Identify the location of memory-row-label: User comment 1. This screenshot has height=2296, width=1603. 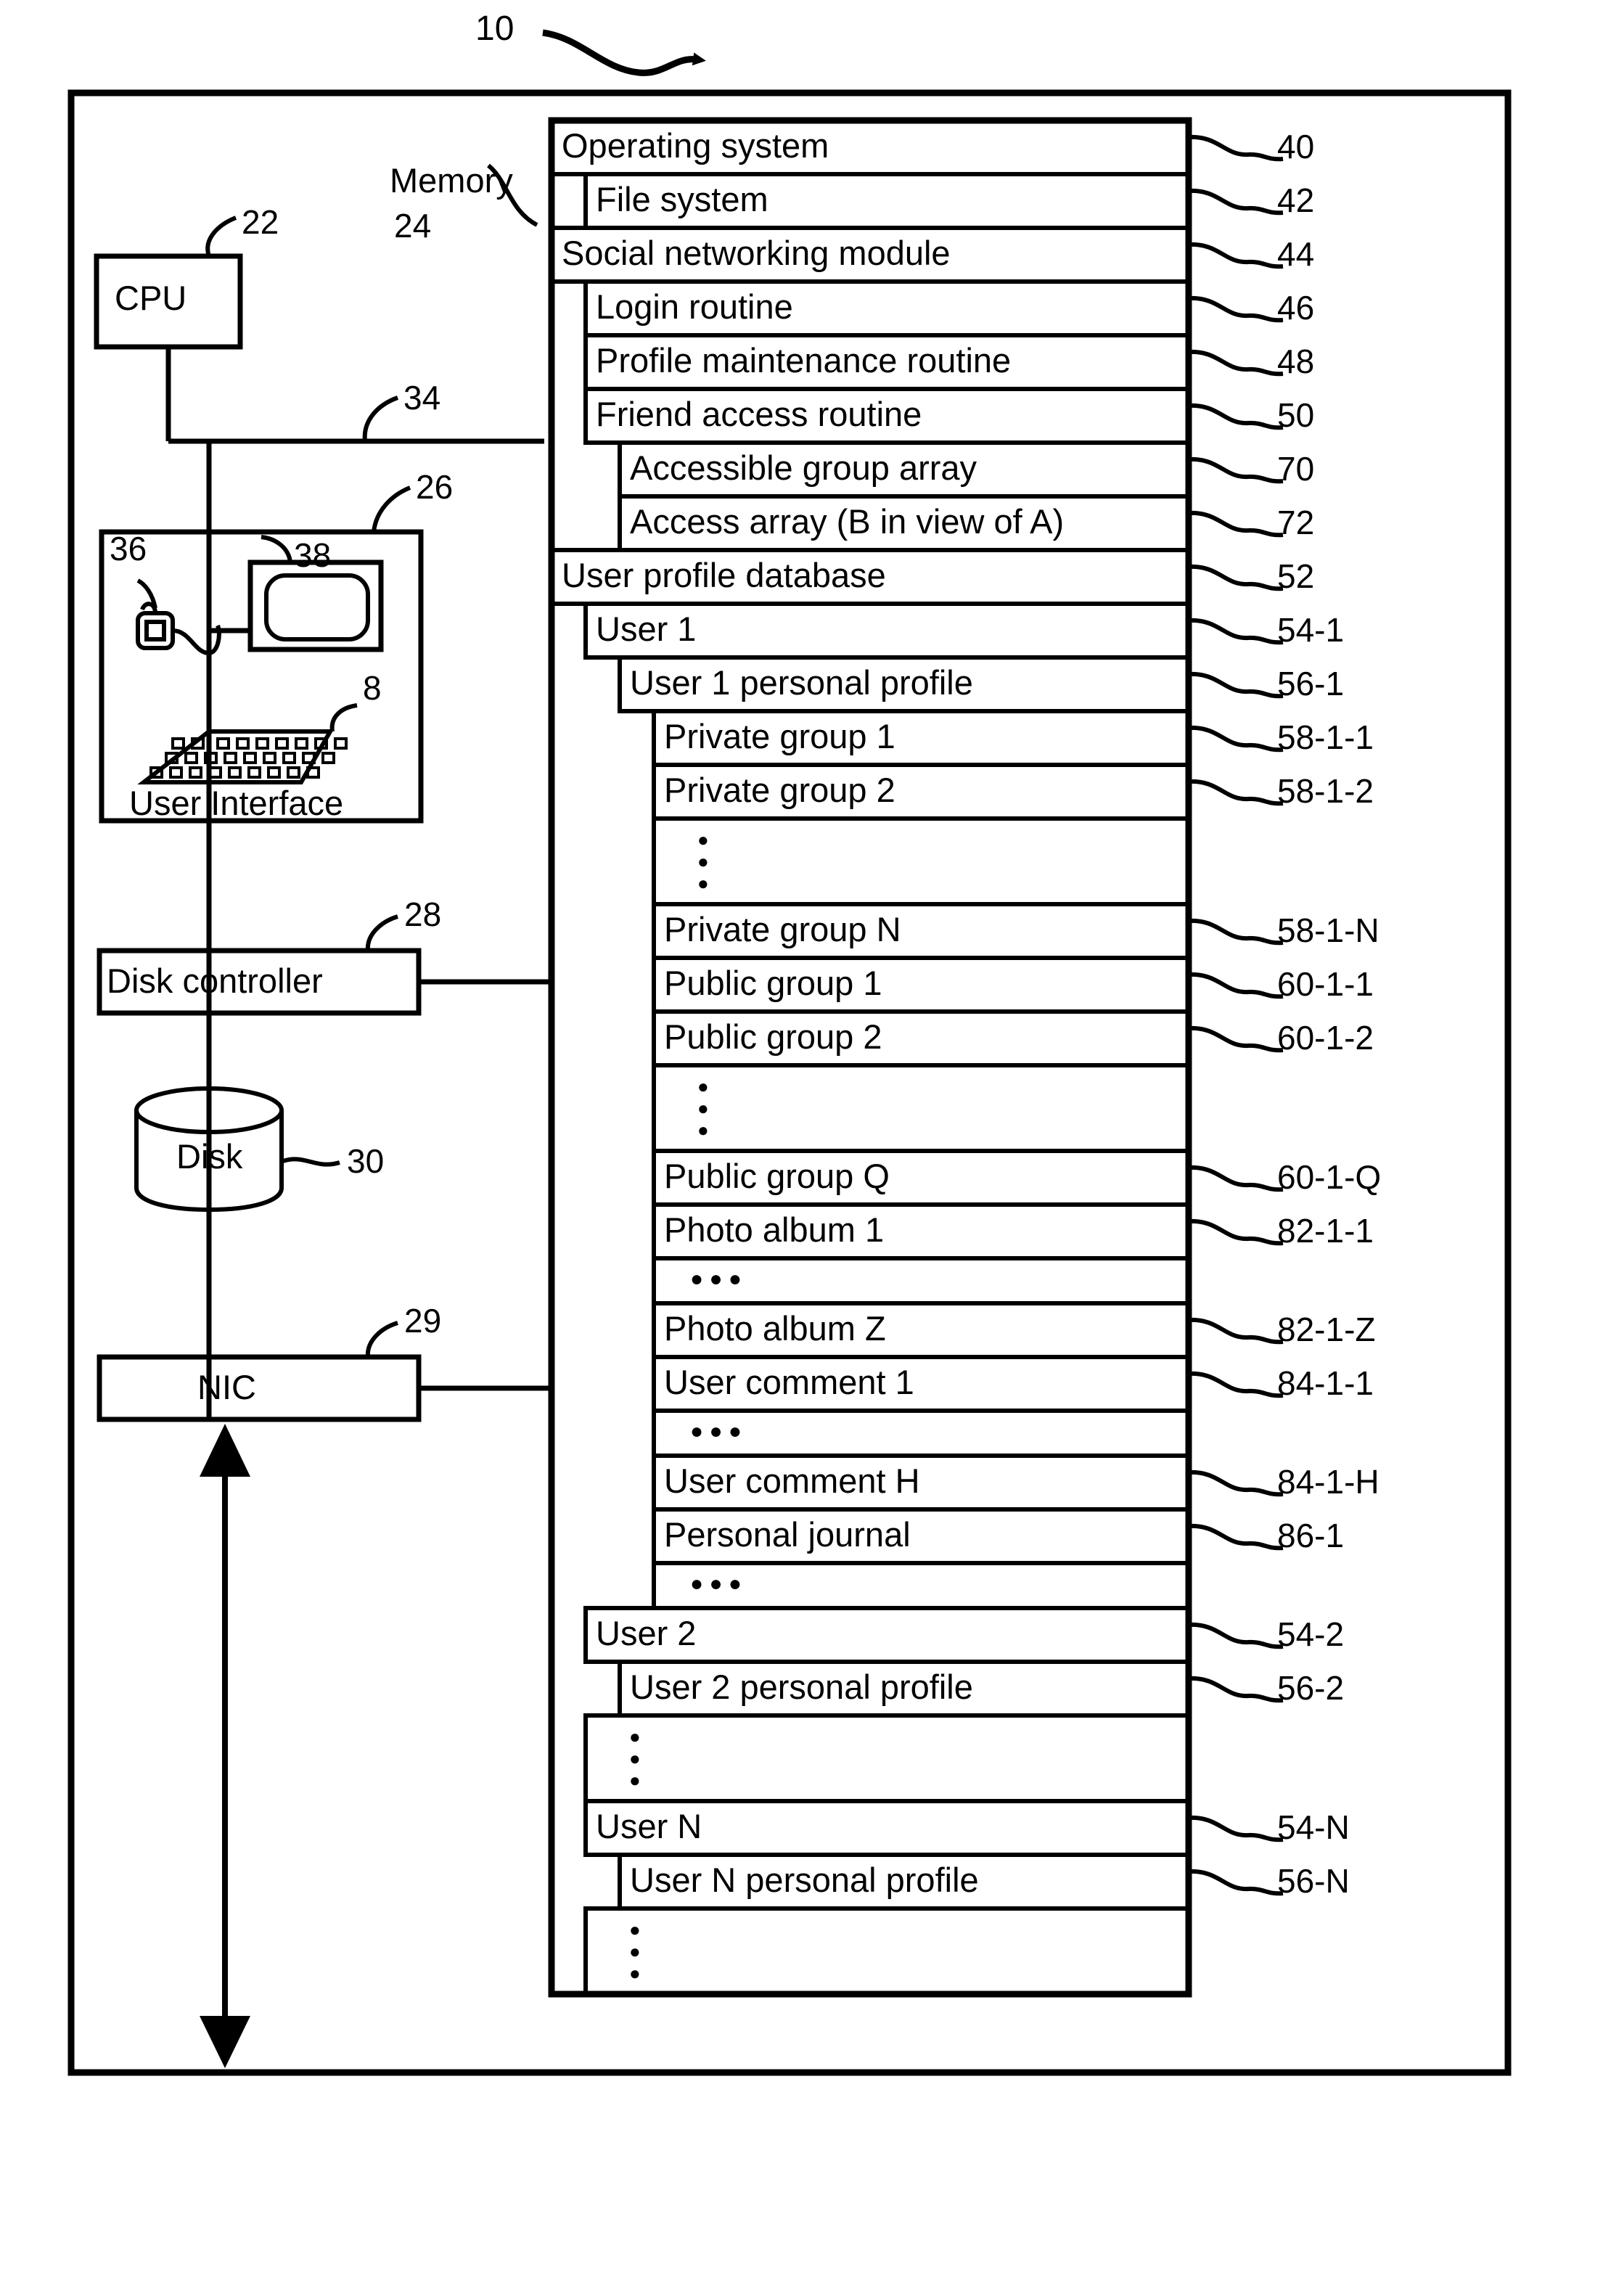
(789, 1382).